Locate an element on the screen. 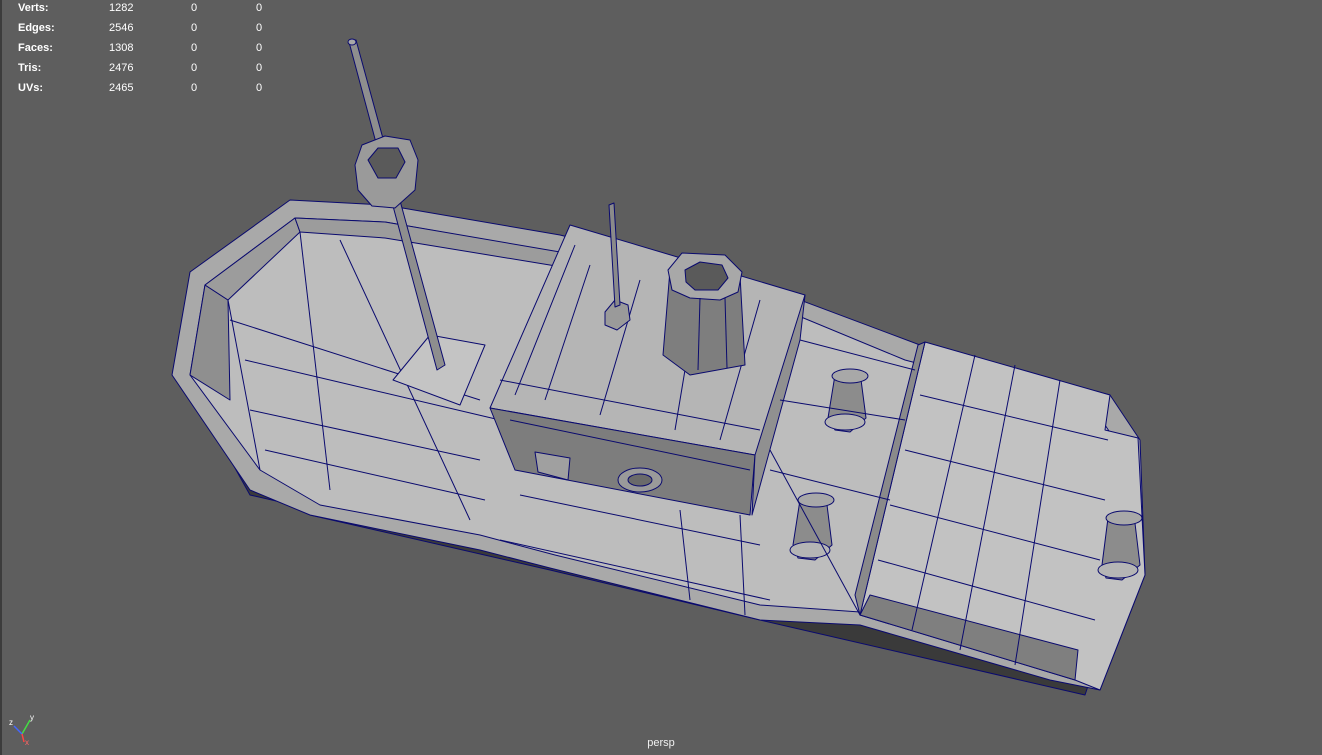 The width and height of the screenshot is (1322, 755). hud-value: 1282 is located at coordinates (121, 8).